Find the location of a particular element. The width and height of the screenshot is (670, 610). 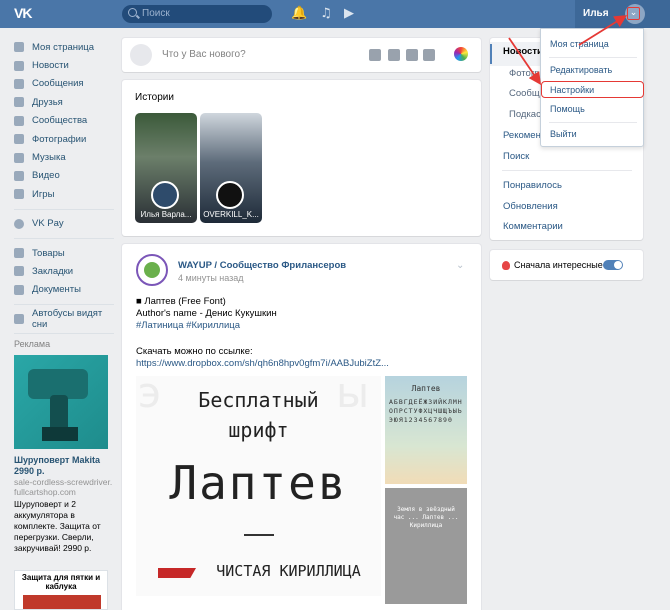

search-icon is located at coordinates (132, 12).